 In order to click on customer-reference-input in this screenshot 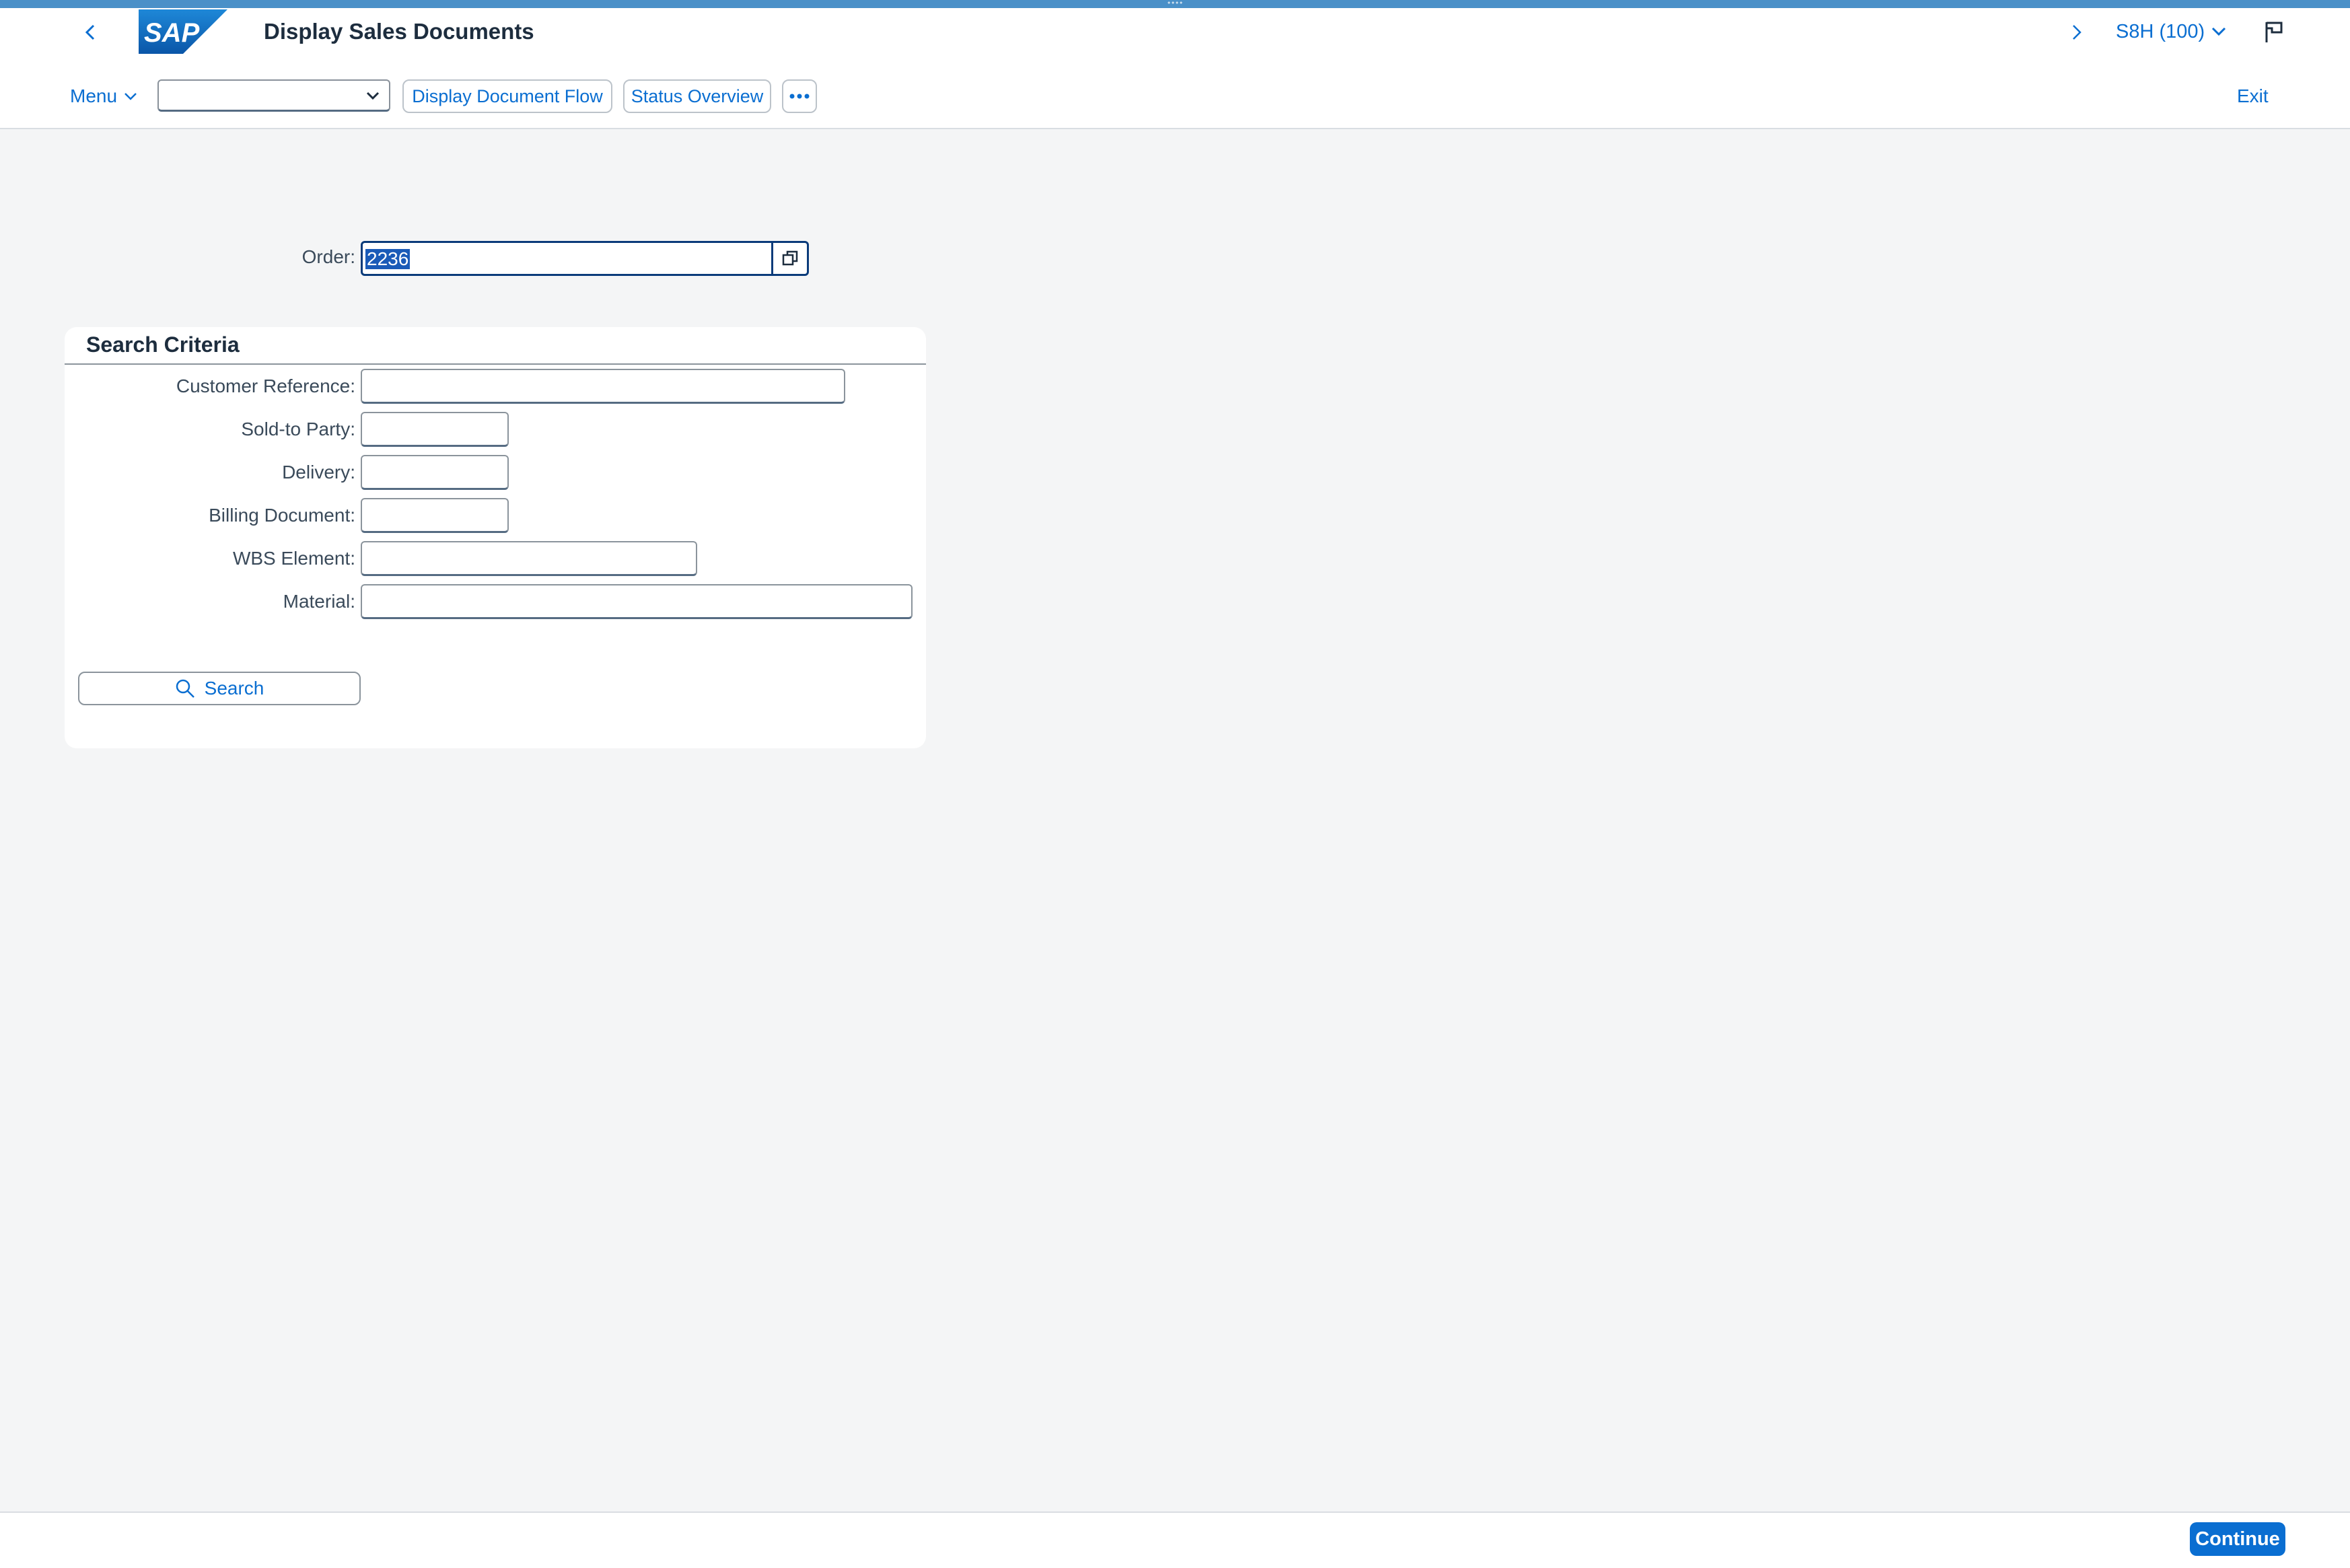, I will do `click(603, 387)`.